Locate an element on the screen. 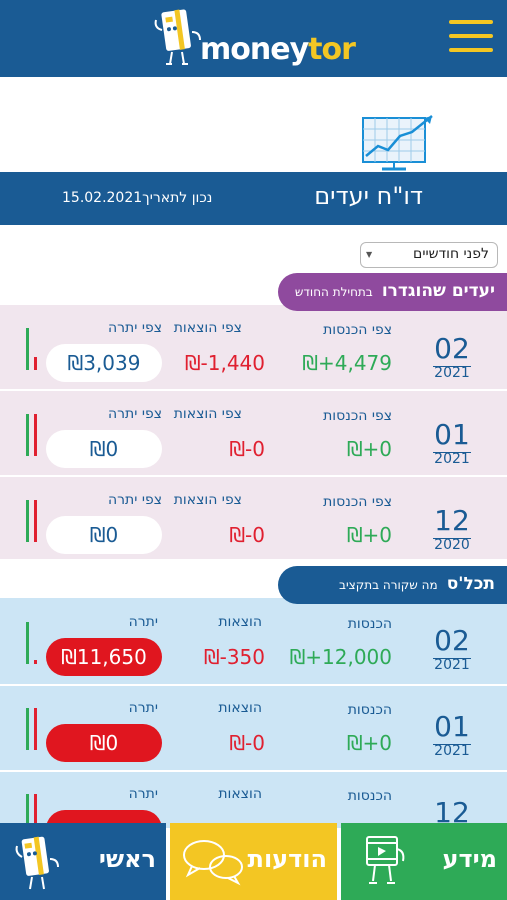  actuals-section-header: תכל'ס מה שקורה בתקציב is located at coordinates (392, 585).